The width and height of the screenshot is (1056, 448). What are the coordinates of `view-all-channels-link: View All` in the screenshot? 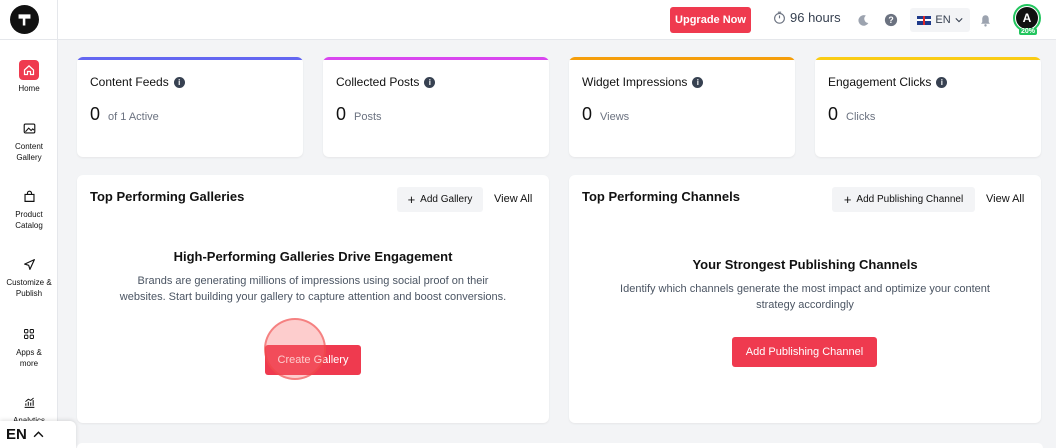 It's located at (1005, 199).